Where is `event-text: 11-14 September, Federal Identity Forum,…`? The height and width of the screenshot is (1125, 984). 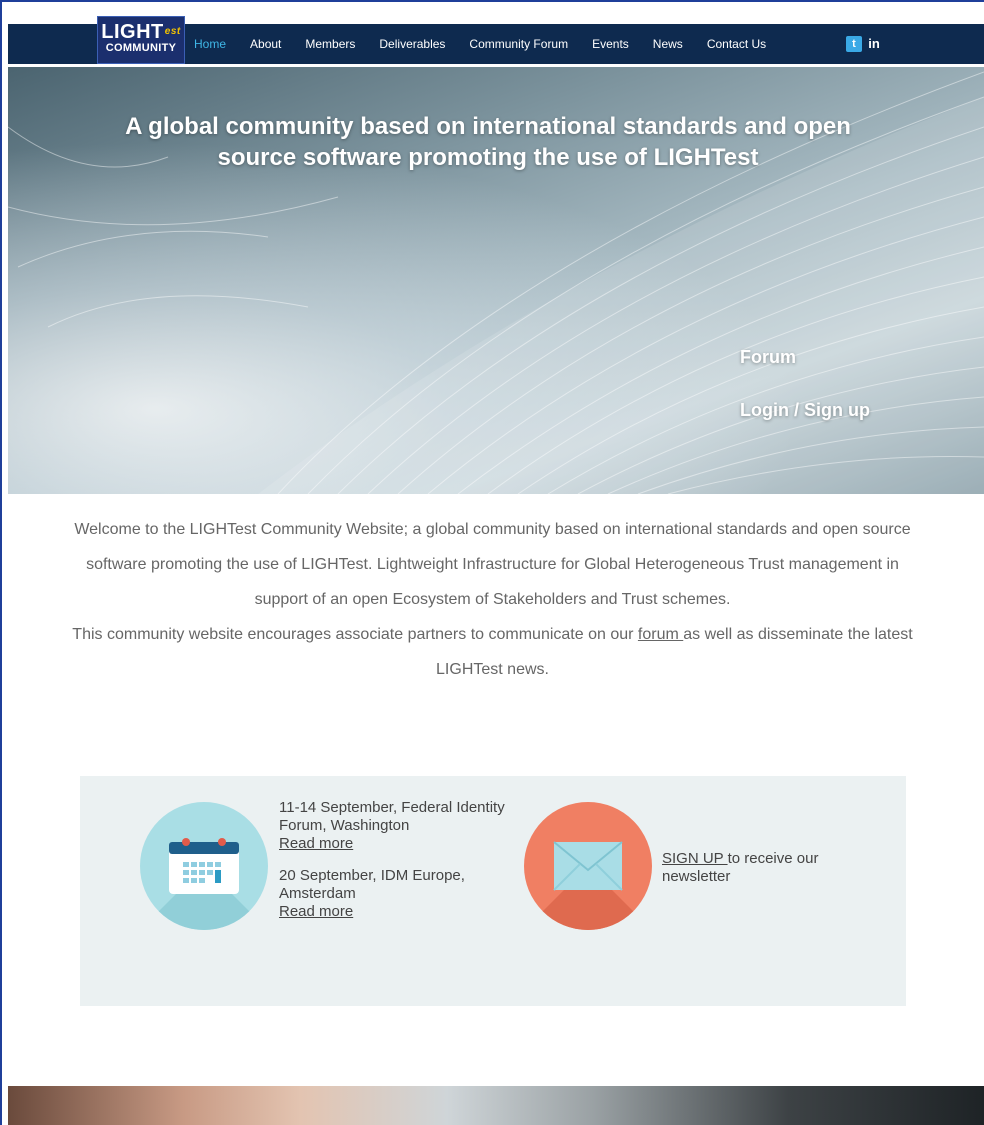 event-text: 11-14 September, Federal Identity Forum,… is located at coordinates (392, 816).